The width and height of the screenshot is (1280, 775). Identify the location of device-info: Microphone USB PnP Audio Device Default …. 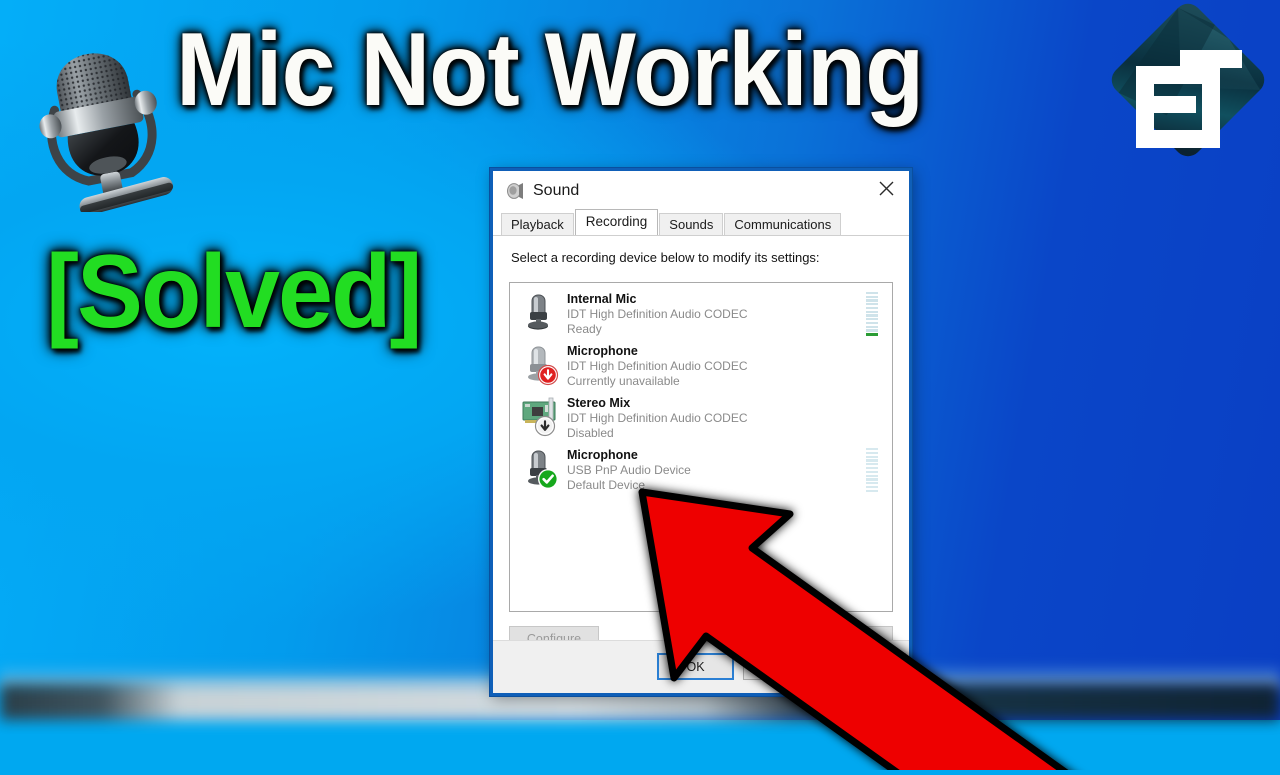
(714, 469).